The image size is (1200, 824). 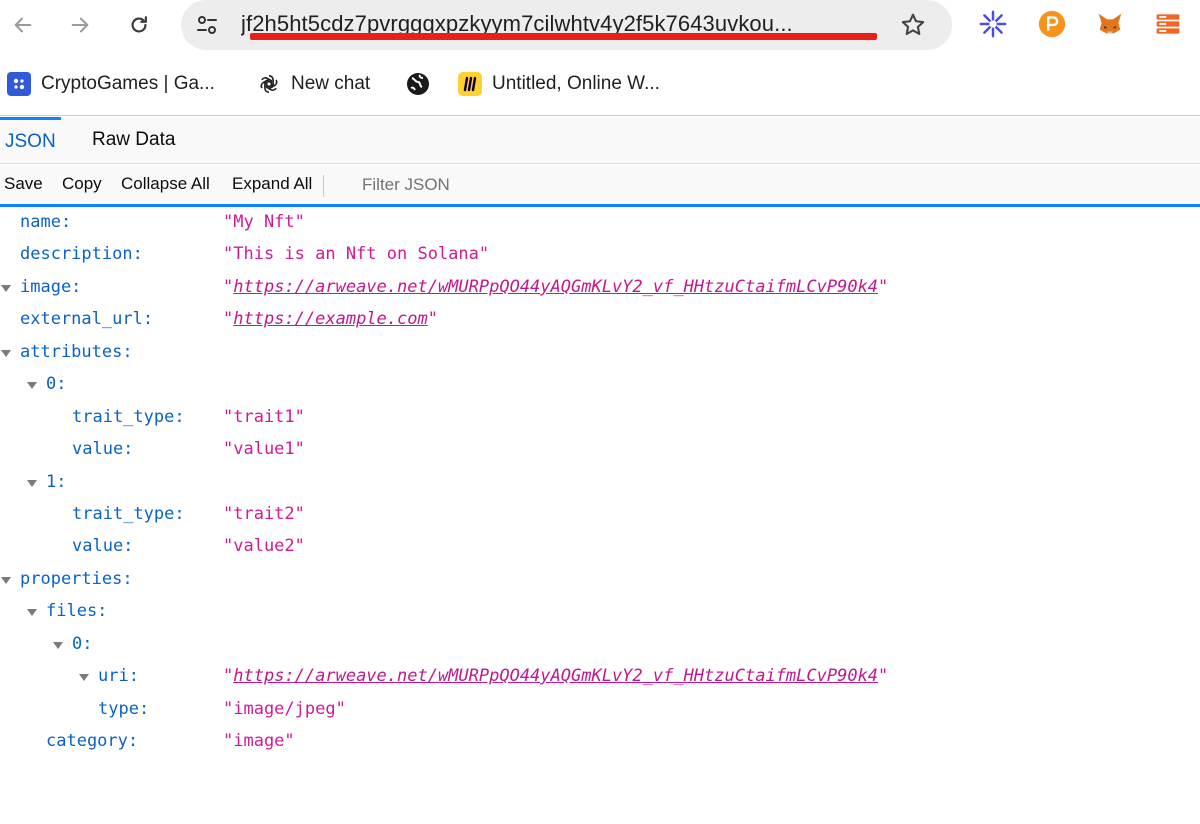 I want to click on json-key: category:, so click(x=92, y=741).